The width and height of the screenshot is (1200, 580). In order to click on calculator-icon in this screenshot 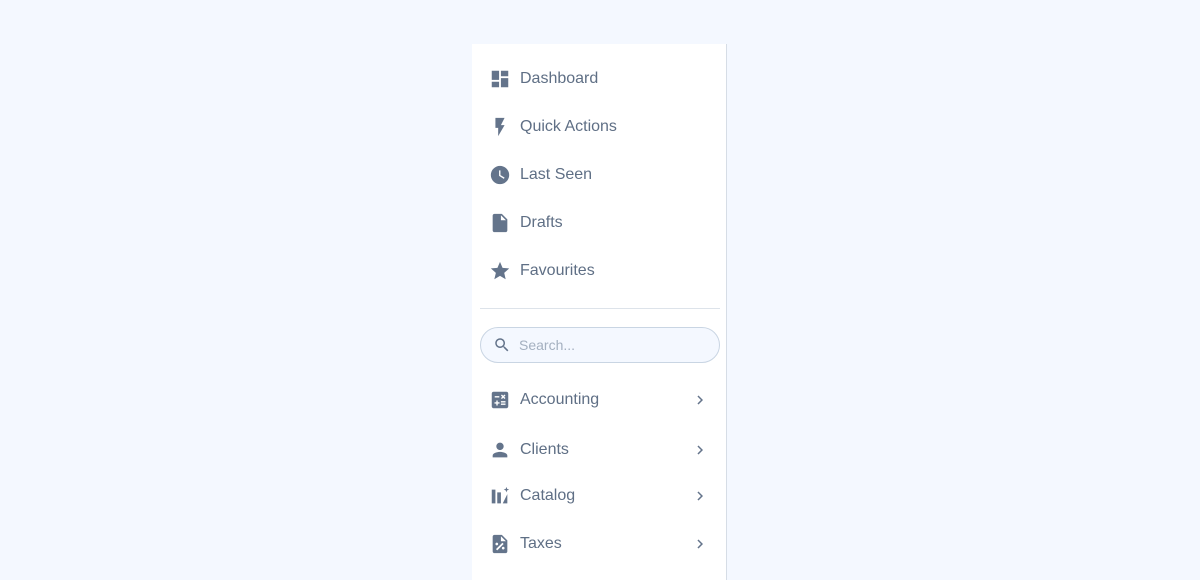, I will do `click(500, 400)`.